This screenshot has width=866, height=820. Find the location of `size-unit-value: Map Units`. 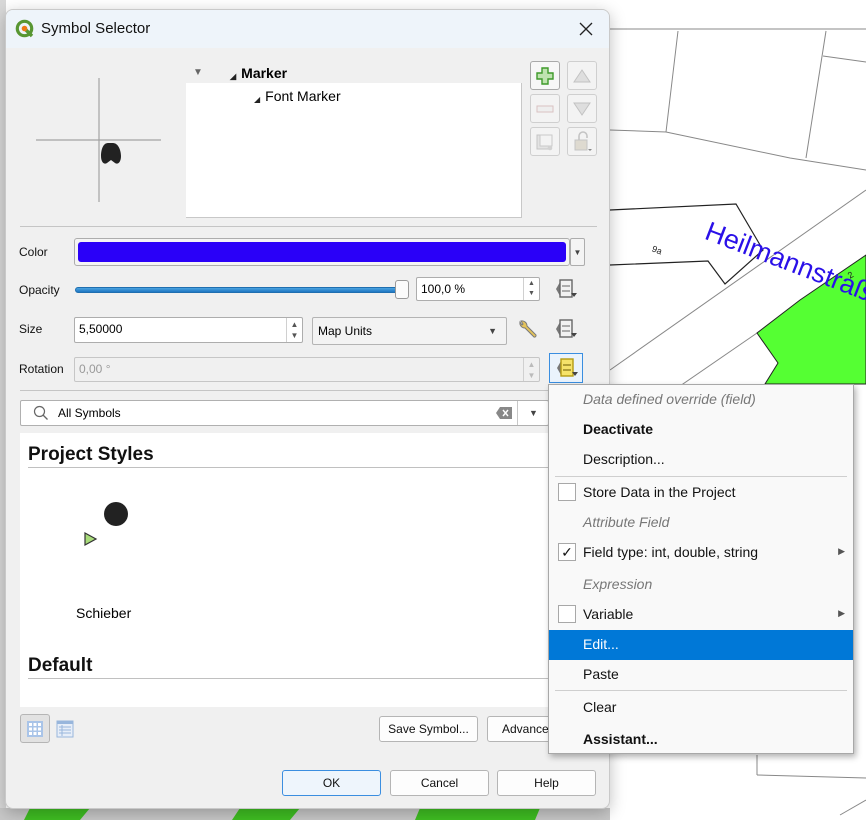

size-unit-value: Map Units is located at coordinates (345, 331).